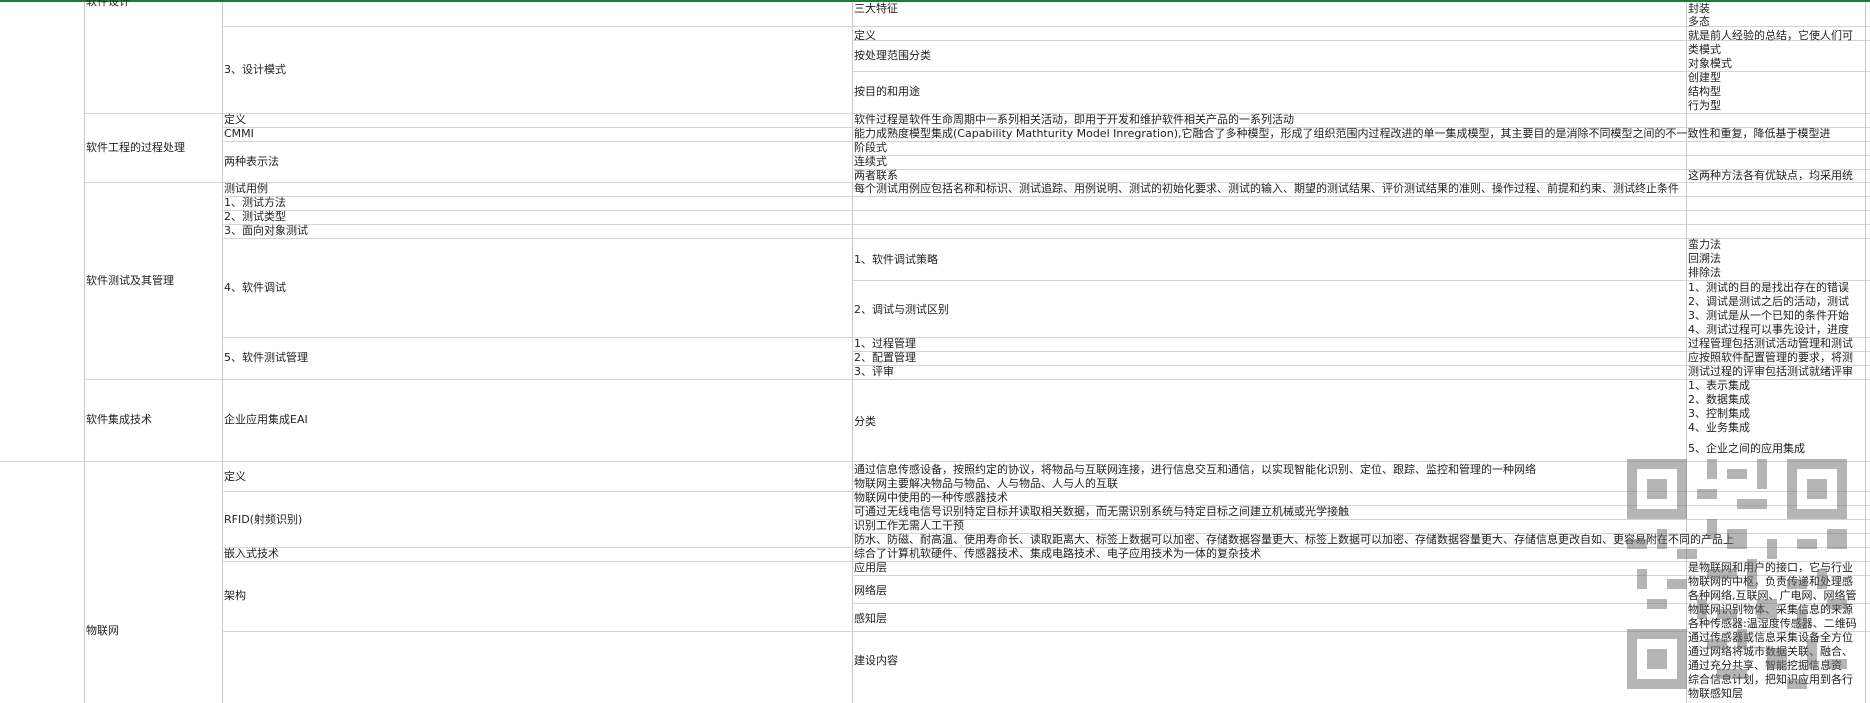 This screenshot has width=1870, height=703. Describe the element at coordinates (1770, 343) in the screenshot. I see `cell-pm-text: 过程管理包括测试活动管理和测试` at that location.